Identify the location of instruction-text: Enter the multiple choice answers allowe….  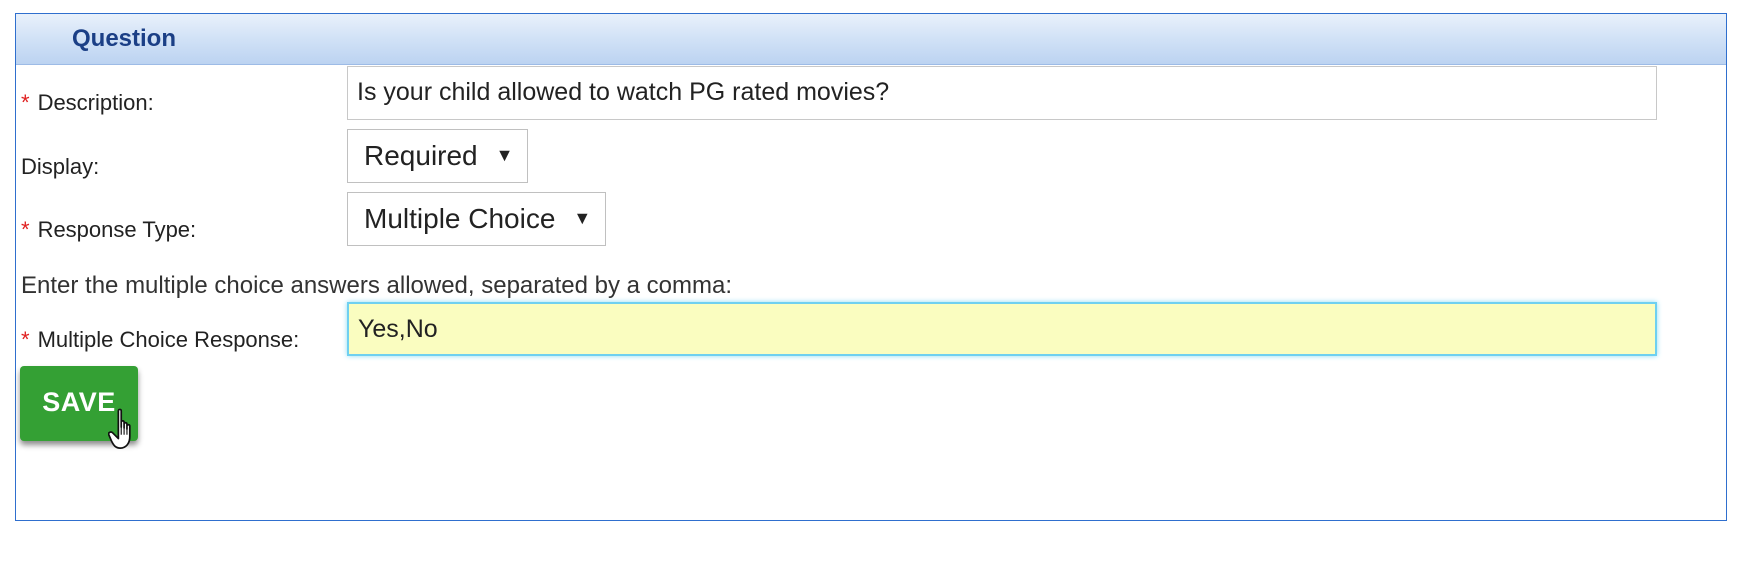
(377, 285).